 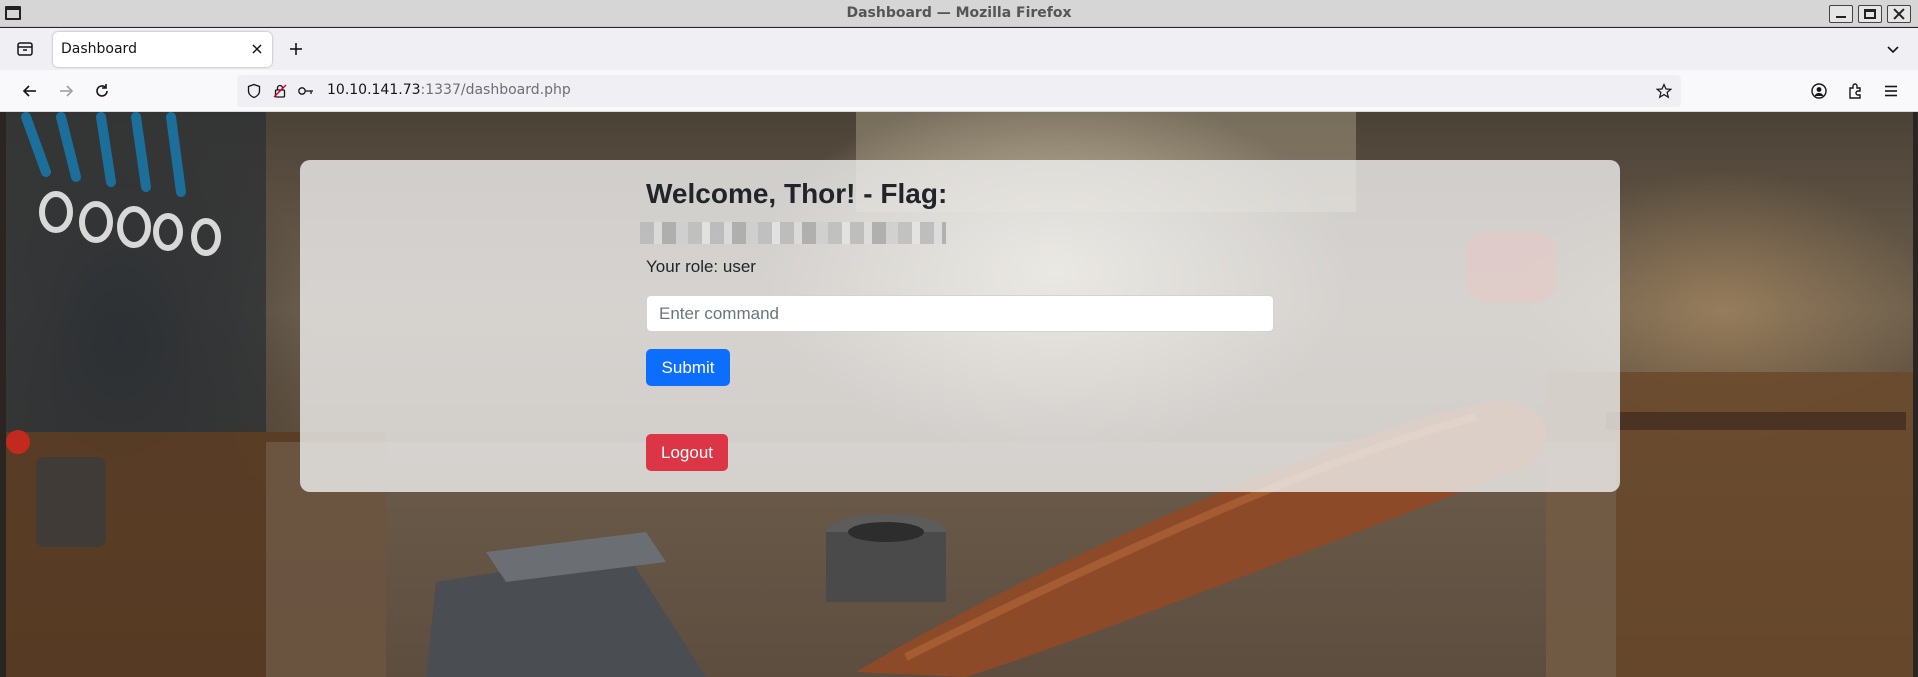 I want to click on star-icon, so click(x=1664, y=91).